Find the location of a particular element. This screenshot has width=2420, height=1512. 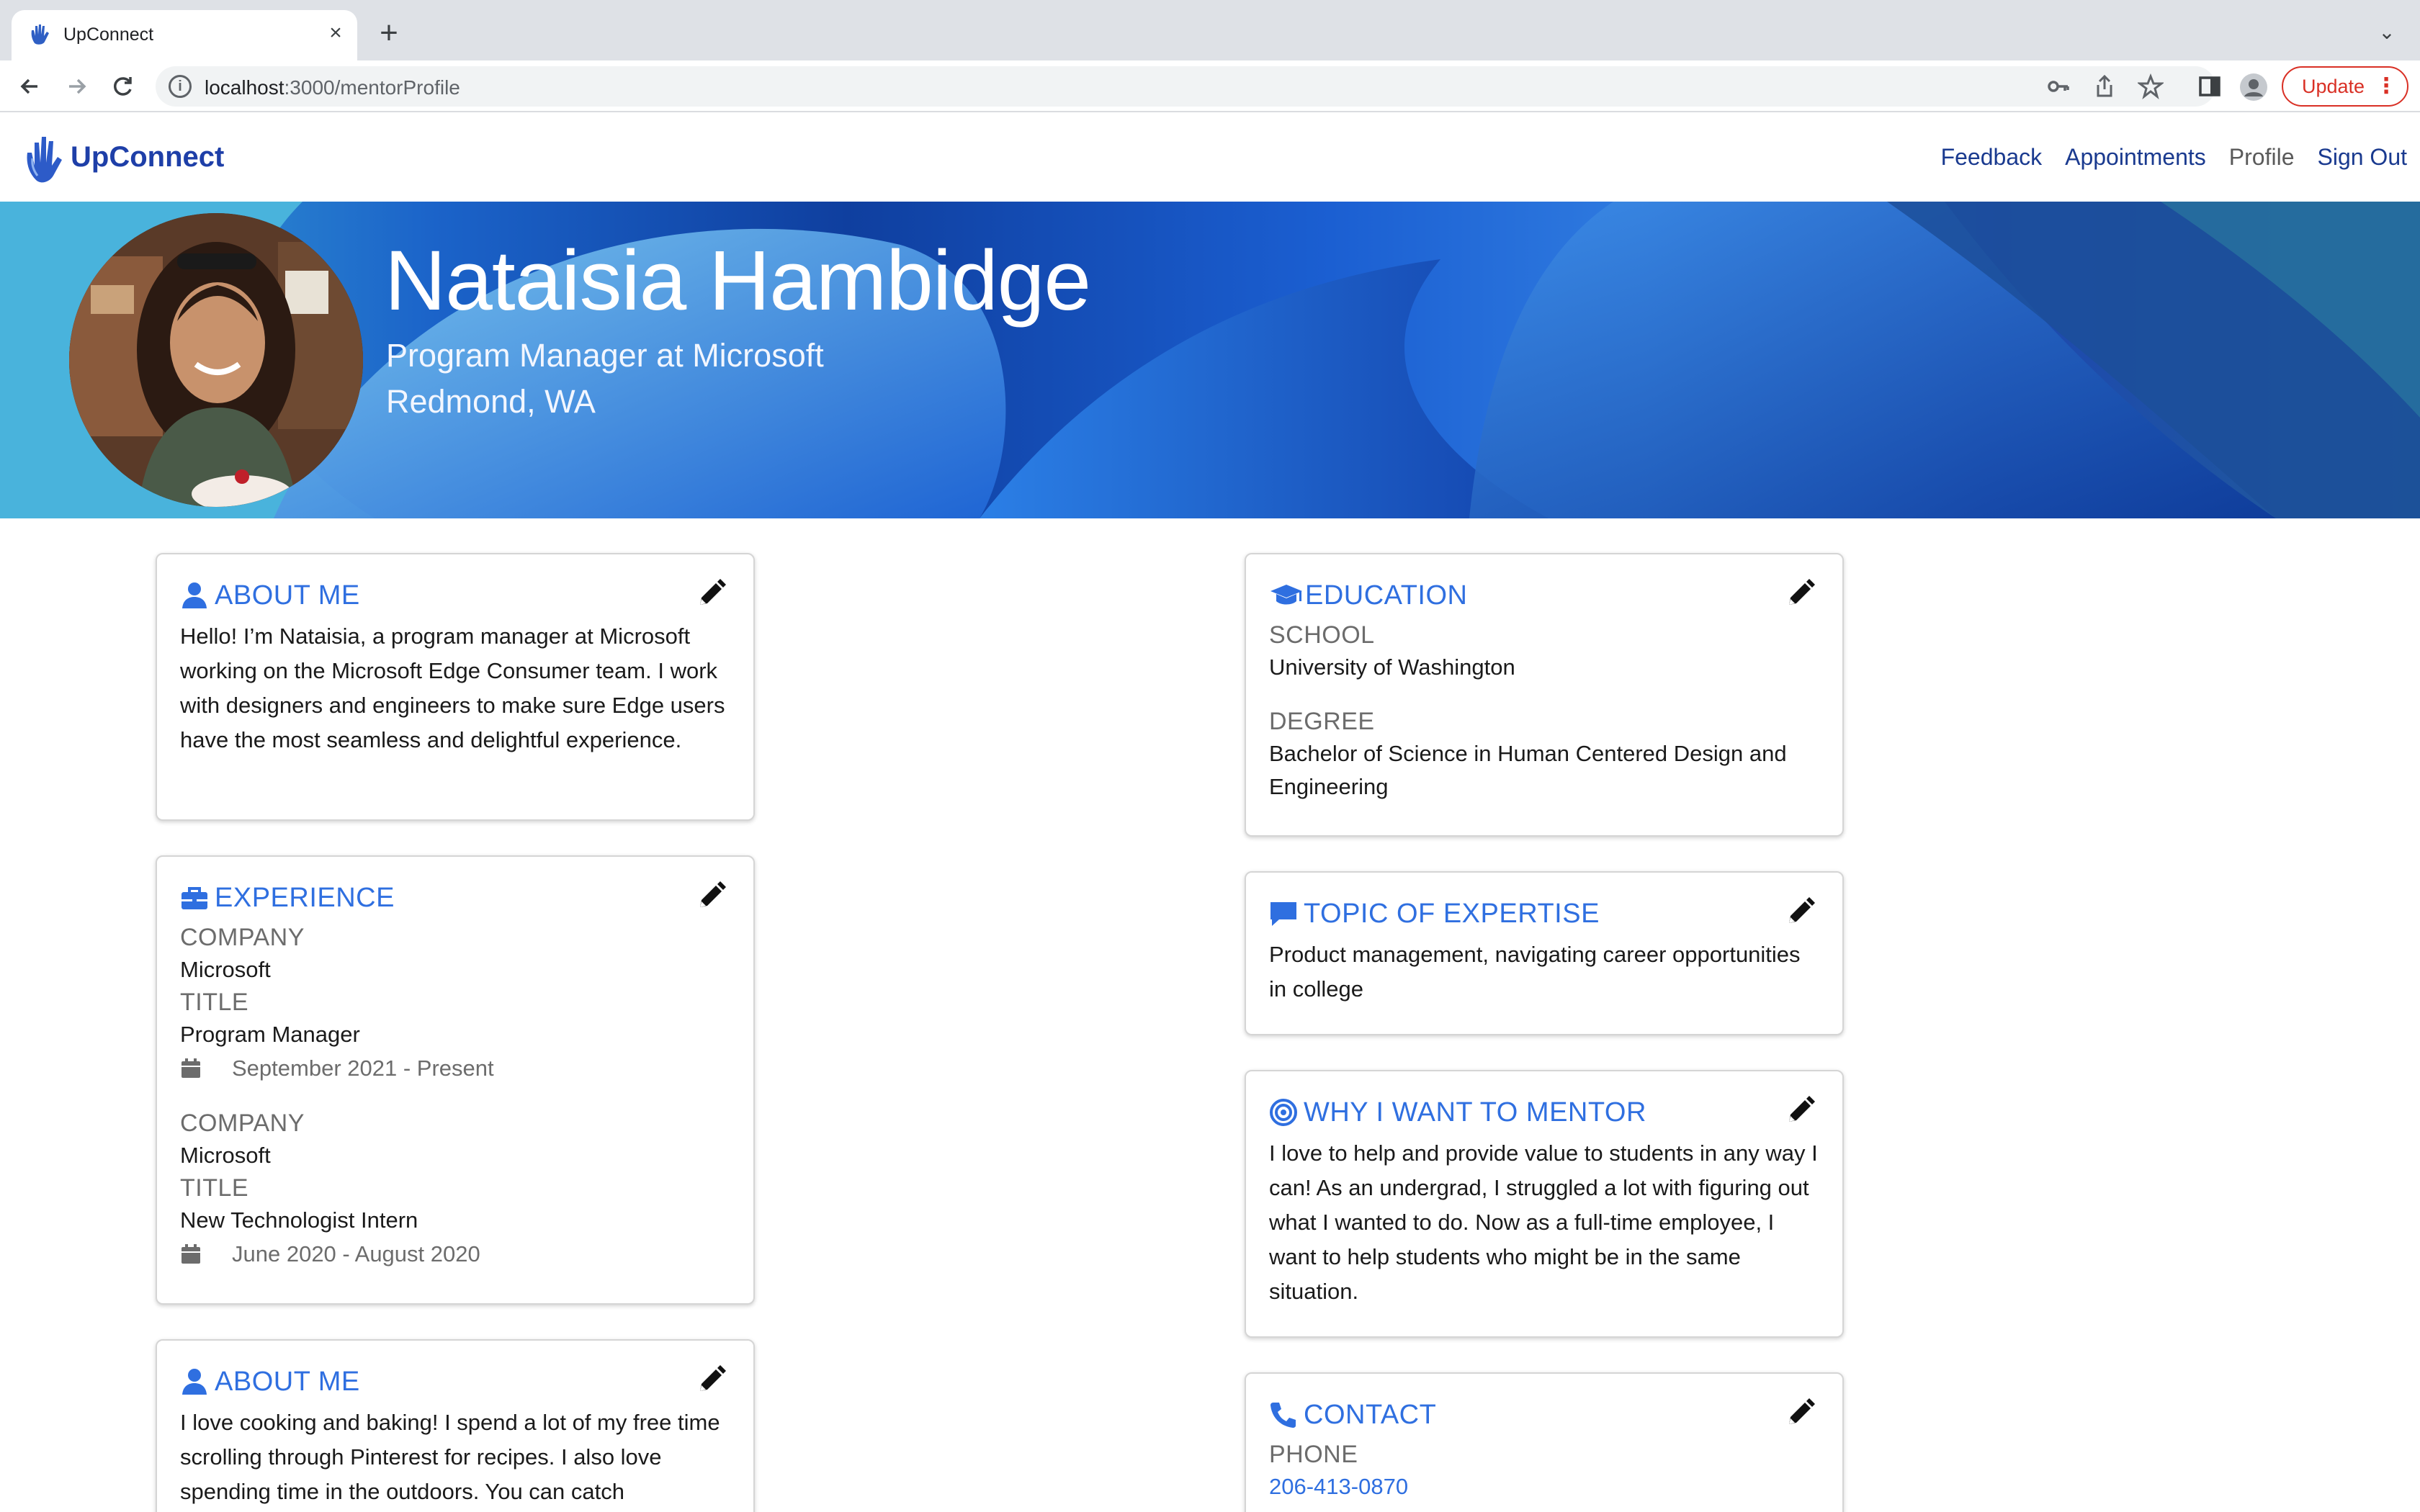

brand-name: UpConnect is located at coordinates (148, 156).